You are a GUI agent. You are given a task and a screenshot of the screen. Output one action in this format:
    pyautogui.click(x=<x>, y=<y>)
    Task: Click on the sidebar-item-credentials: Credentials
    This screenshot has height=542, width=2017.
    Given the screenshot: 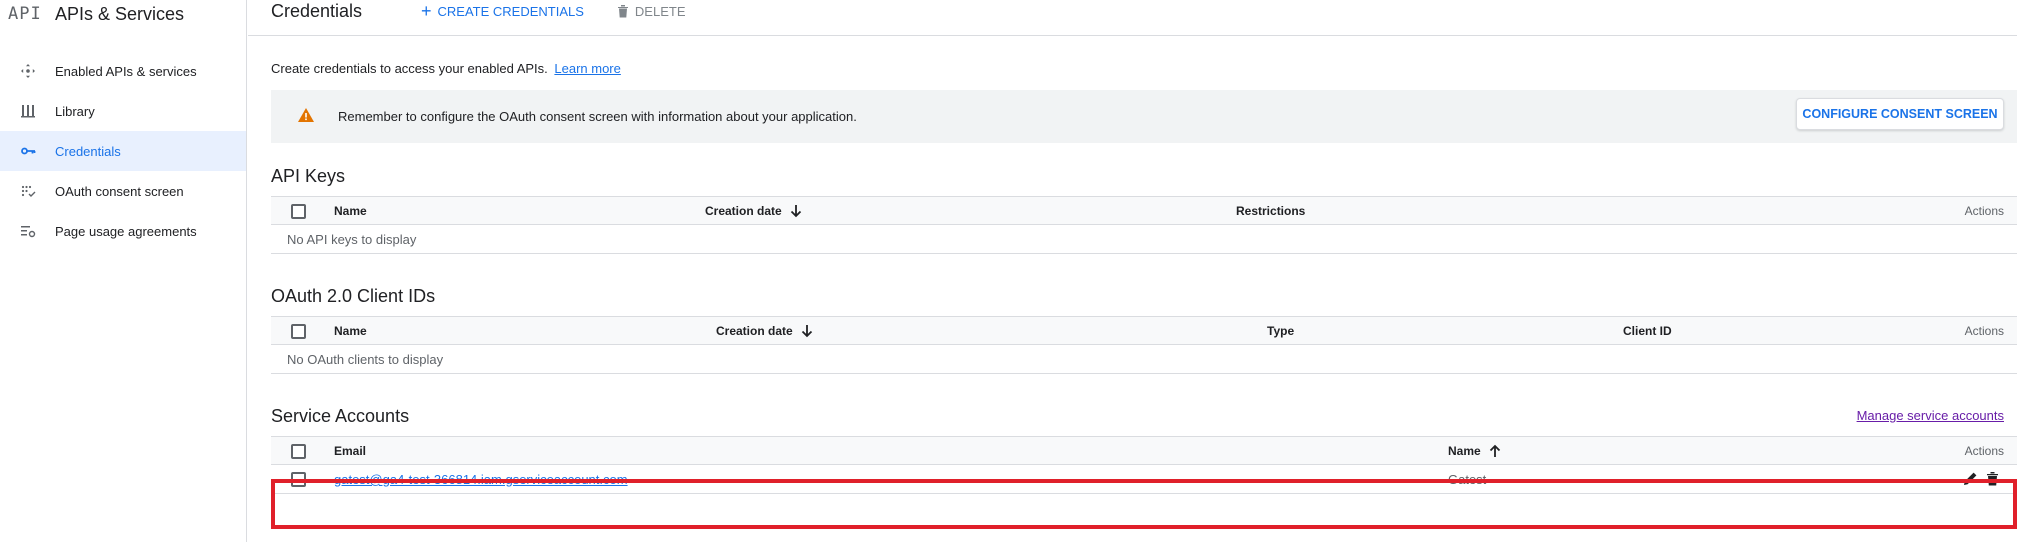 What is the action you would take?
    pyautogui.click(x=123, y=151)
    